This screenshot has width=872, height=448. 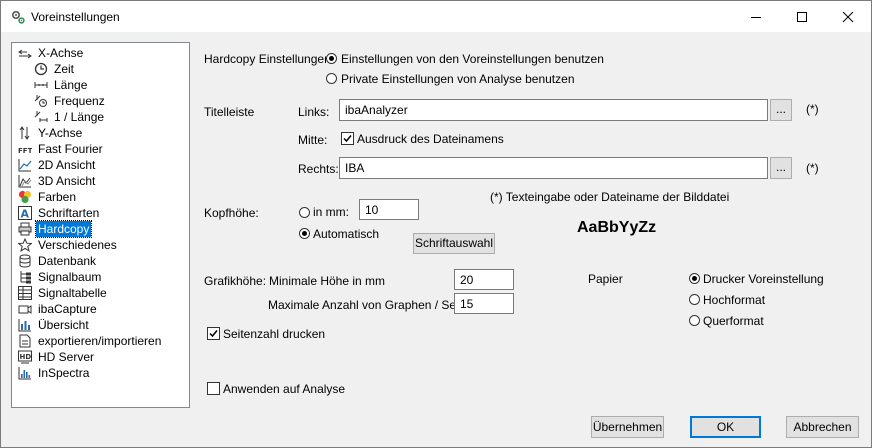 I want to click on clock-icon, so click(x=41, y=69).